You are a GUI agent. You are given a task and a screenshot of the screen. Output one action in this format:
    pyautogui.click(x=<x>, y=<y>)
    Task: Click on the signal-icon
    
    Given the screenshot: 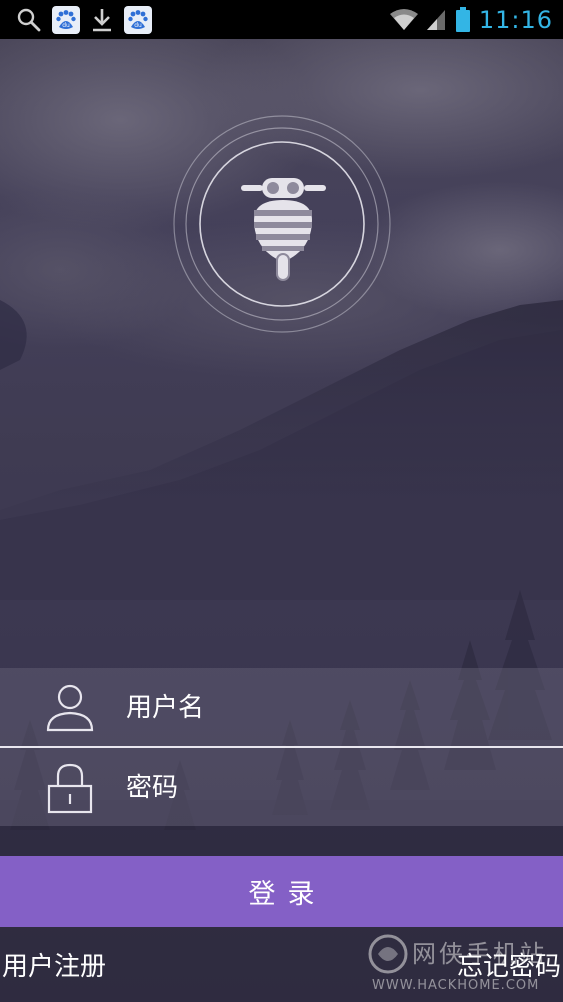 What is the action you would take?
    pyautogui.click(x=436, y=20)
    